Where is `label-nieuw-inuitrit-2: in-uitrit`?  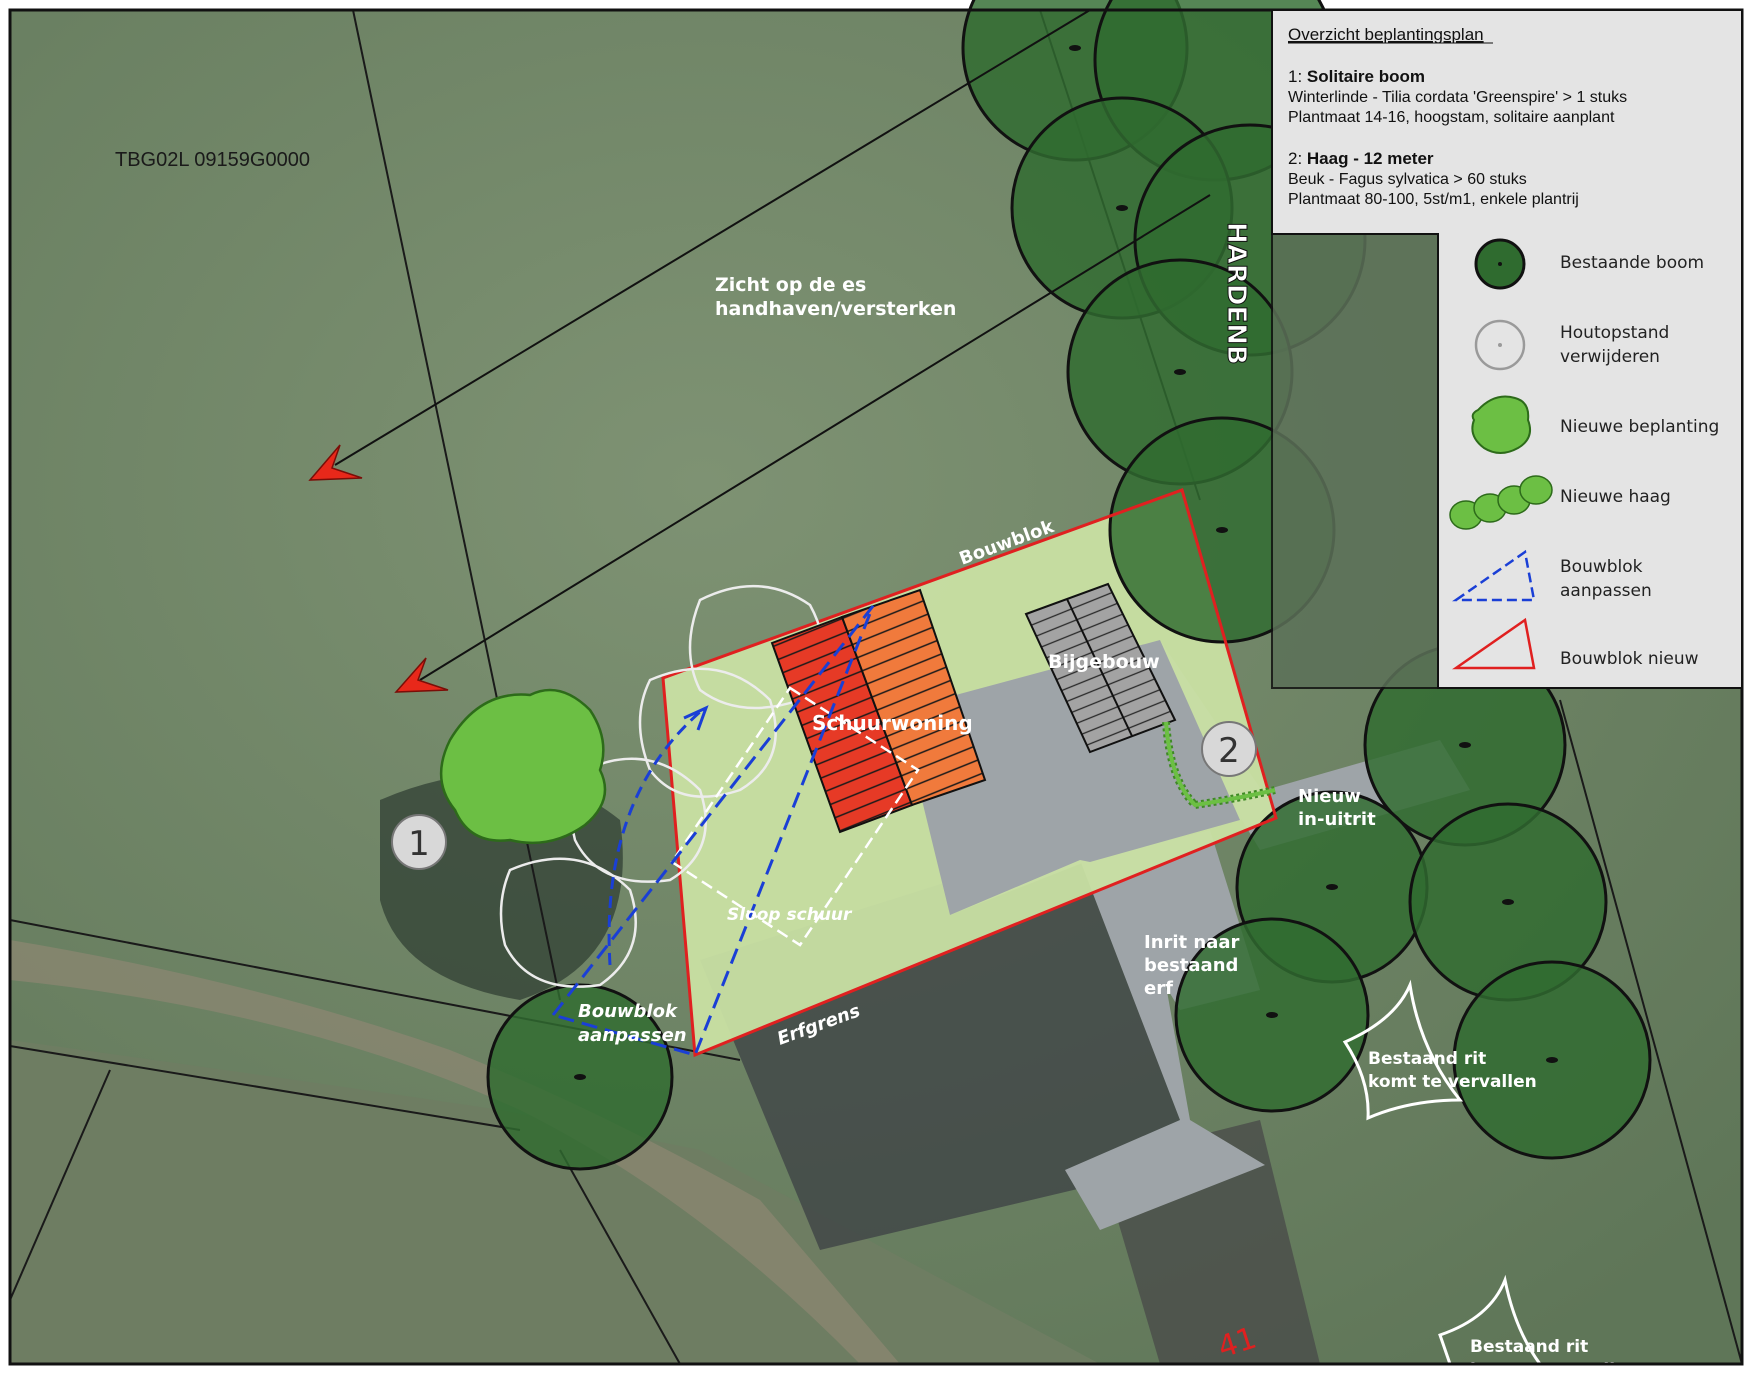 label-nieuw-inuitrit-2: in-uitrit is located at coordinates (1337, 819).